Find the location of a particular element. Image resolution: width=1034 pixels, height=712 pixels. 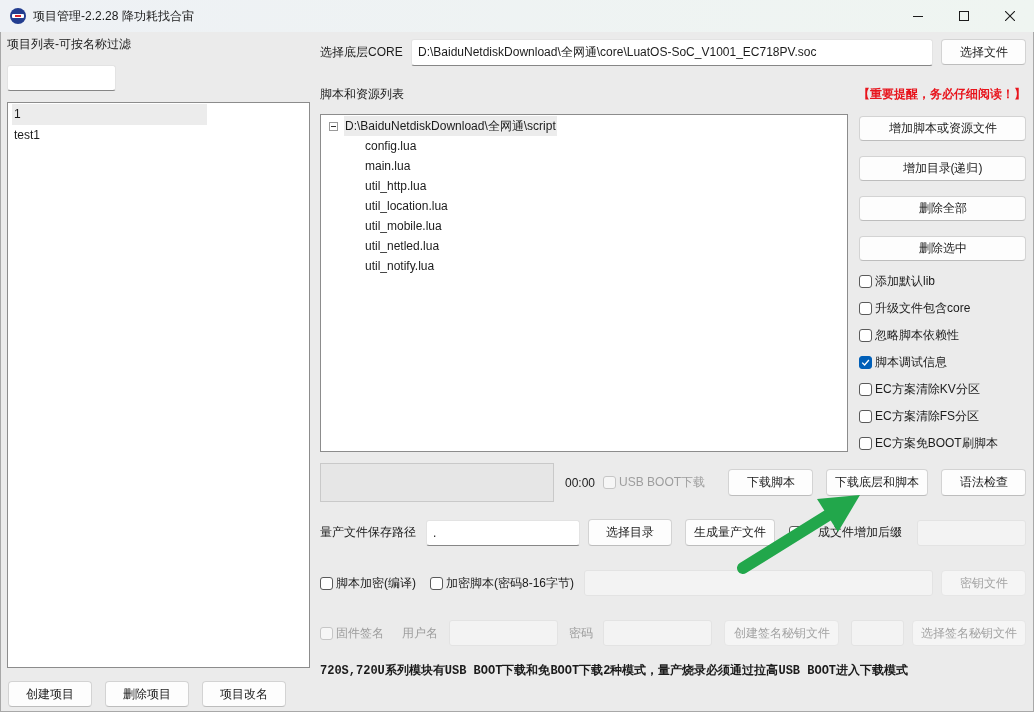

window-title: 项目管理-2.2.28 降功耗找合宙 is located at coordinates (113, 16).